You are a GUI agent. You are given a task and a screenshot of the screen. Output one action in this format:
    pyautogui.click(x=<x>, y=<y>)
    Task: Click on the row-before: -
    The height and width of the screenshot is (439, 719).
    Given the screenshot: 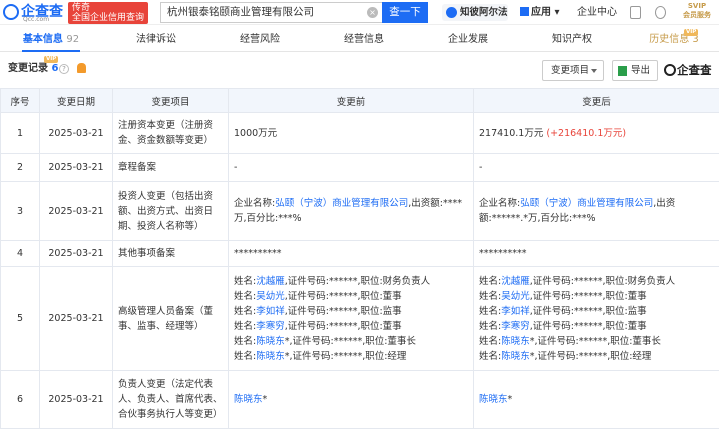 What is the action you would take?
    pyautogui.click(x=351, y=167)
    